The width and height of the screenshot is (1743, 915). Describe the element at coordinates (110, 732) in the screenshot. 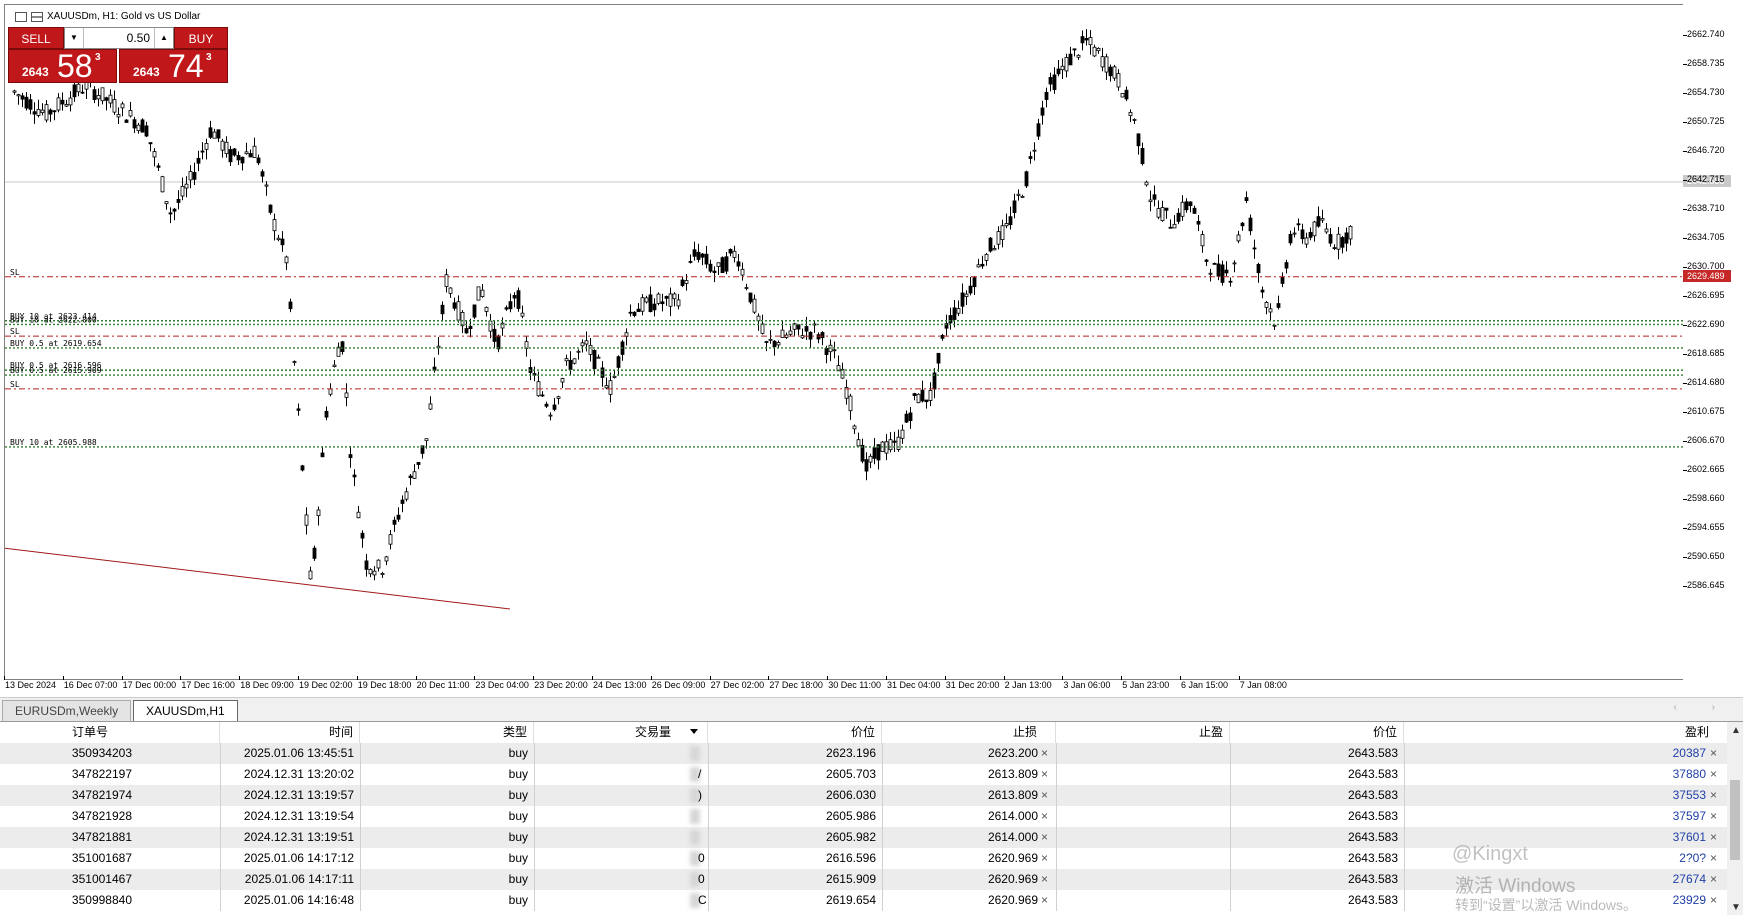

I see `col-order: 订单号` at that location.